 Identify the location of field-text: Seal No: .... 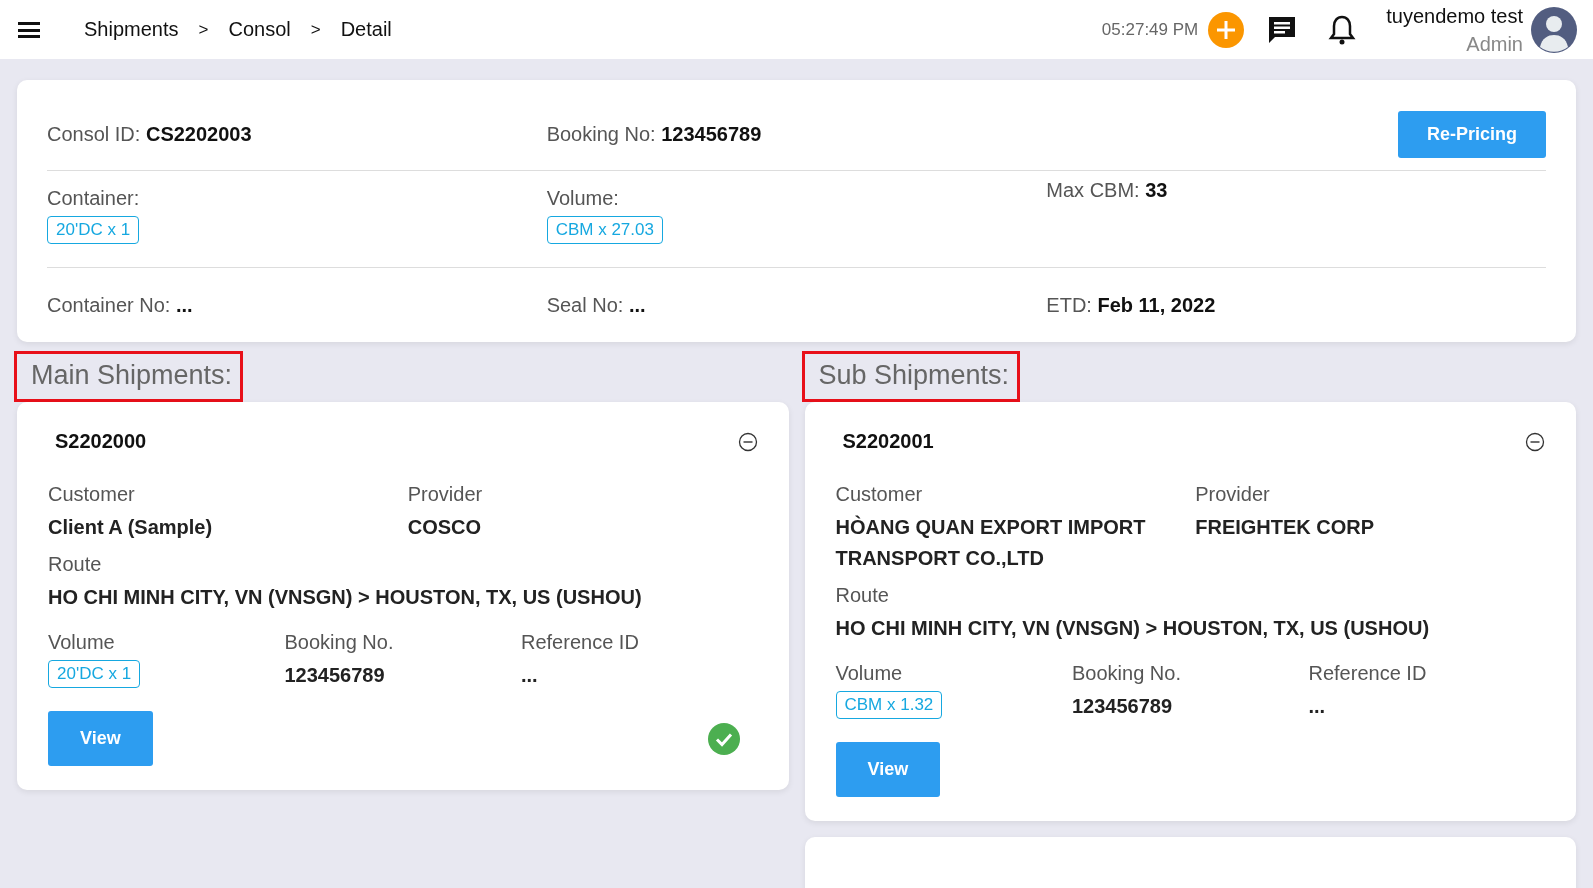
(596, 305).